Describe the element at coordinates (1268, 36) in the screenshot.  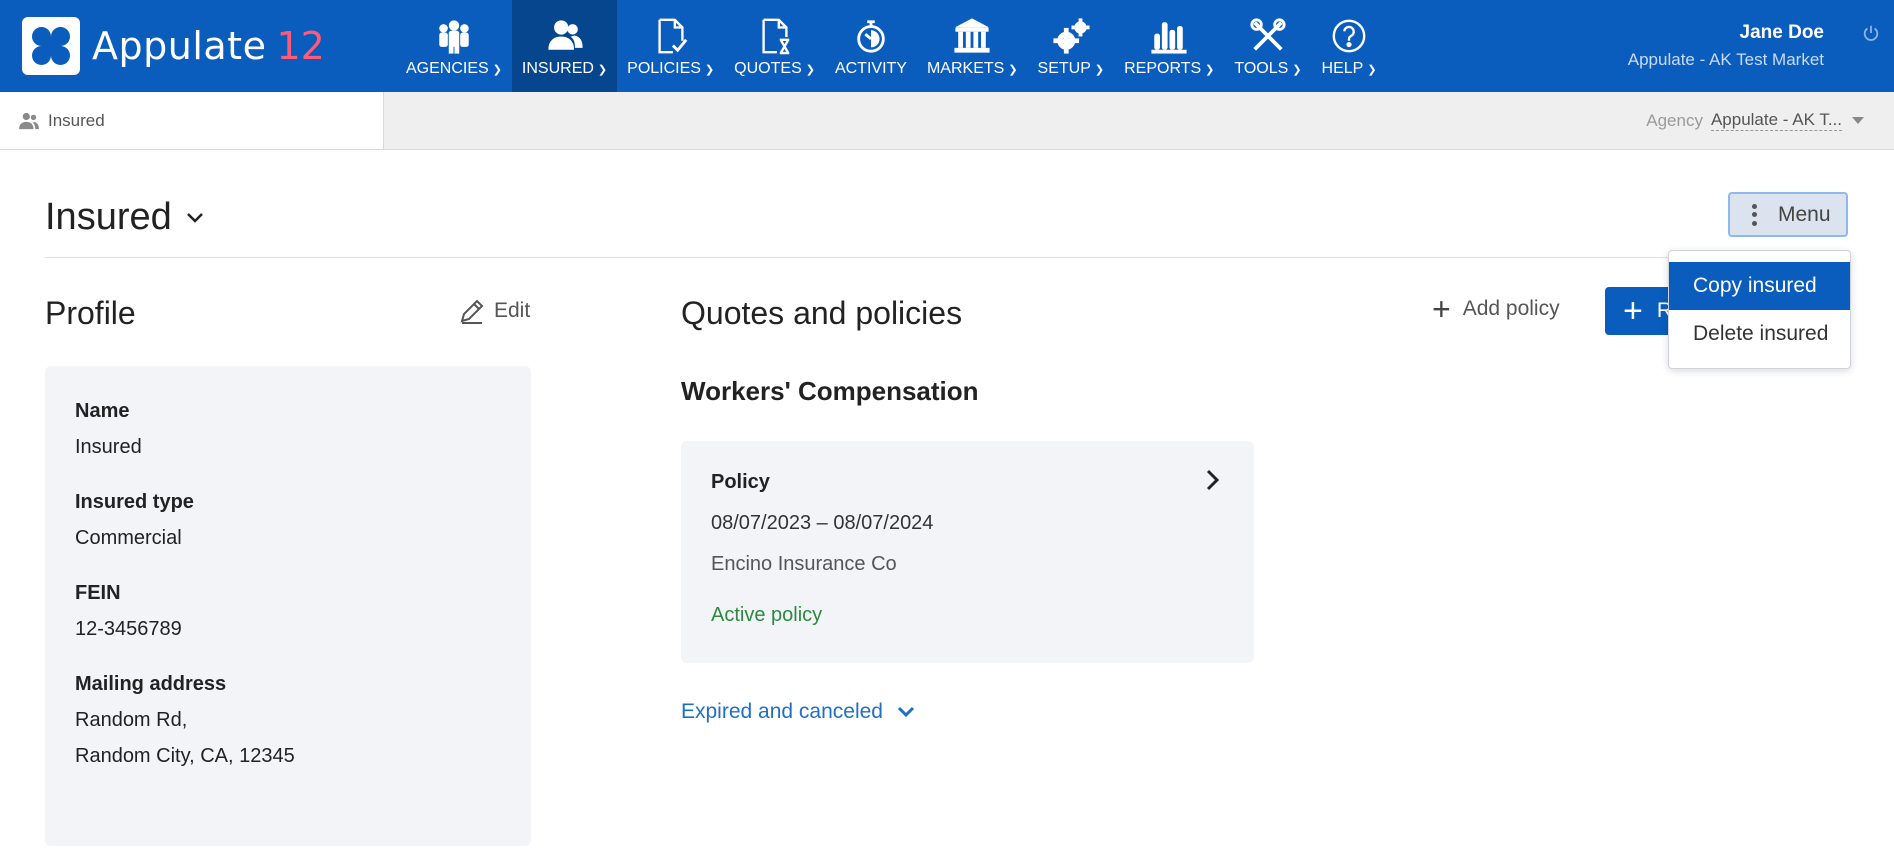
I see `tools-icon` at that location.